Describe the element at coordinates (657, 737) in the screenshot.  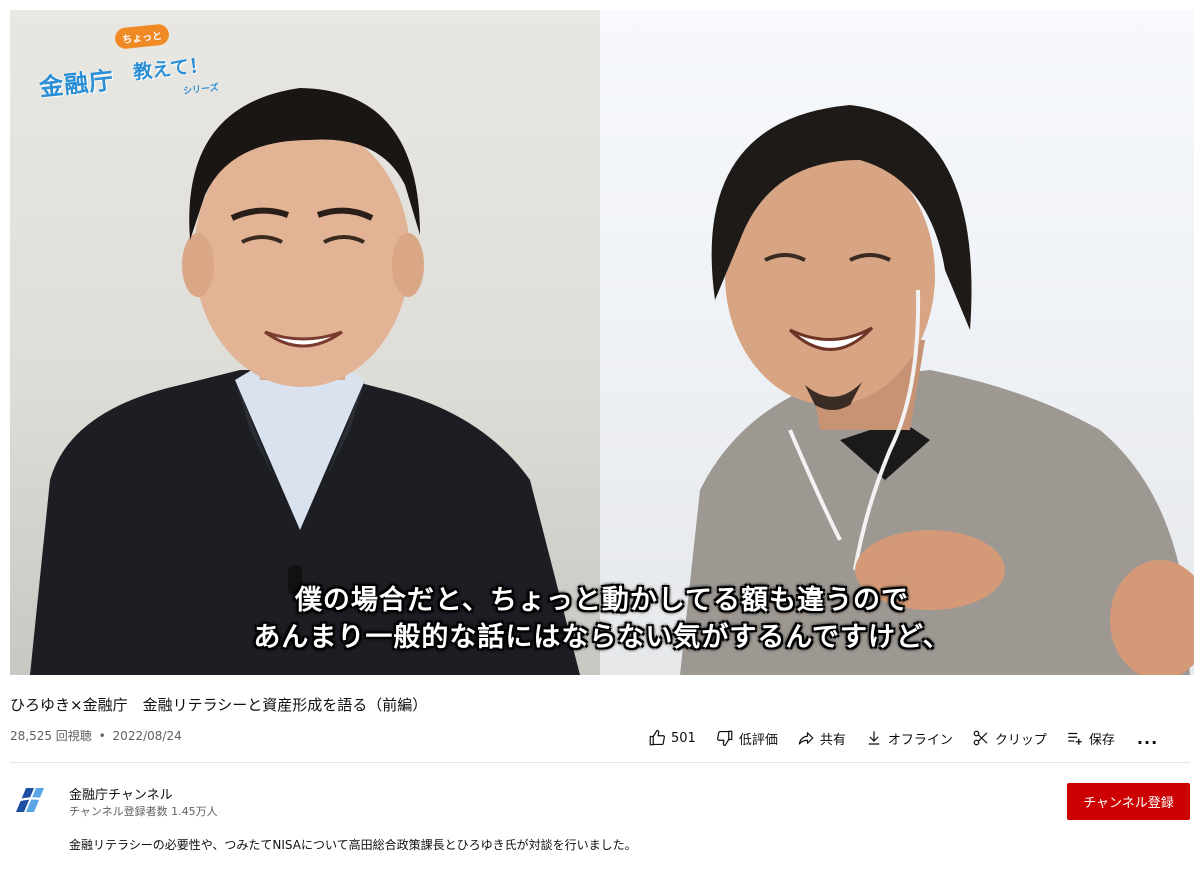
I see `thumbs-up-icon` at that location.